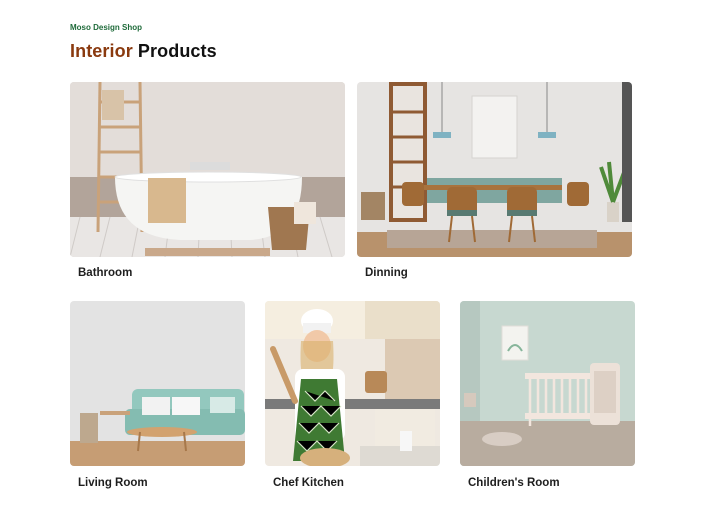 Image resolution: width=722 pixels, height=516 pixels. What do you see at coordinates (177, 51) in the screenshot?
I see `page-title-rest: Products` at bounding box center [177, 51].